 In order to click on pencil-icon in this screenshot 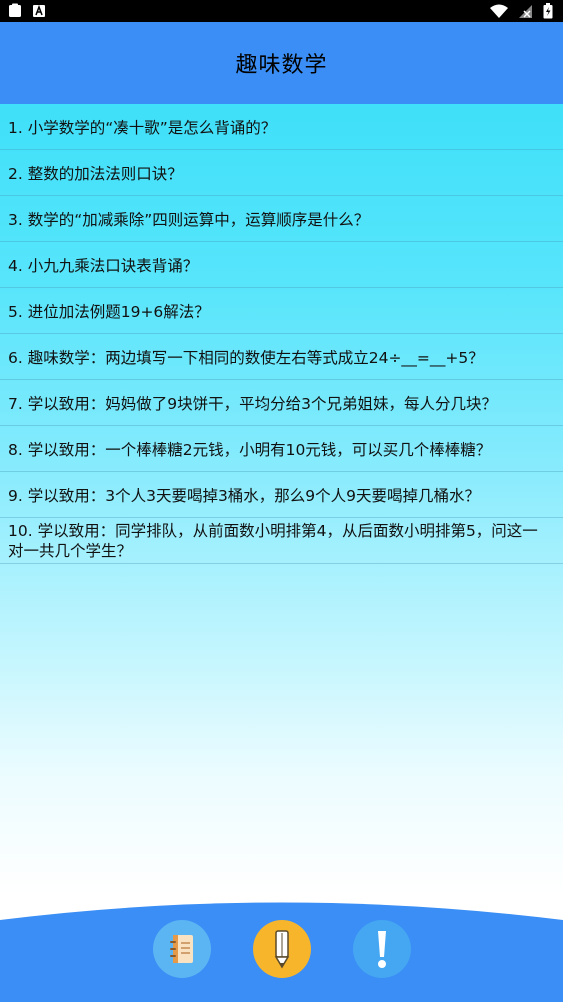, I will do `click(282, 949)`.